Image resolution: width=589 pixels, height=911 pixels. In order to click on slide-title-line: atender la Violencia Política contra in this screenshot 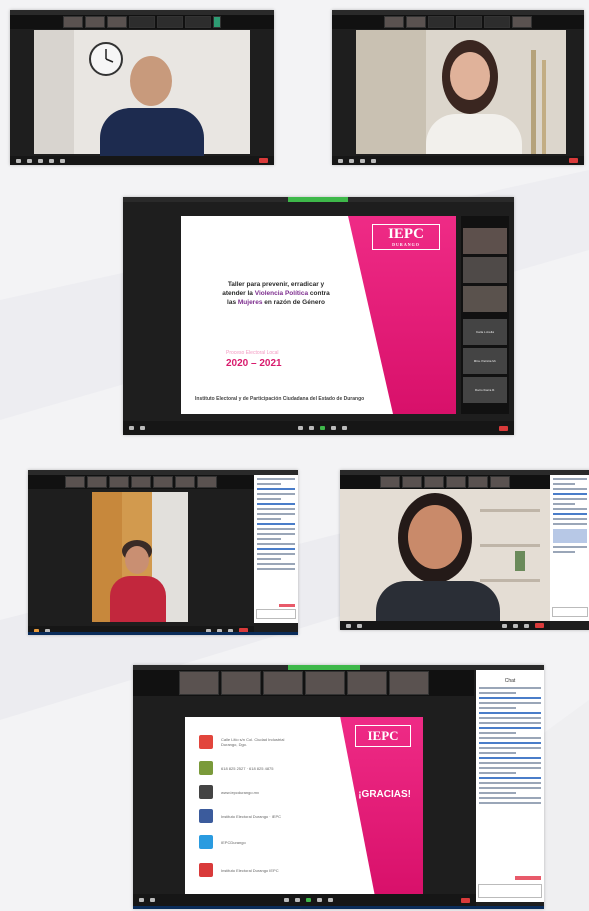, I will do `click(276, 293)`.